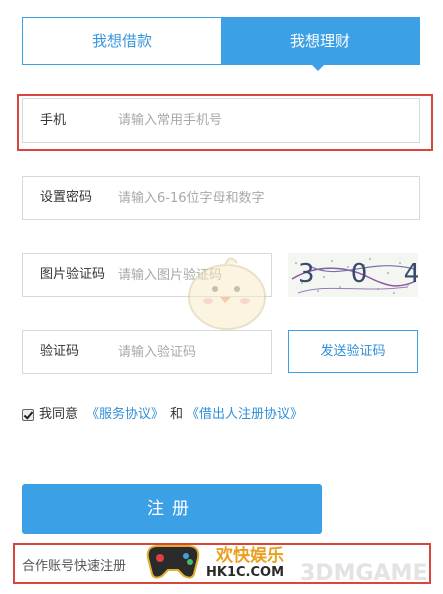  What do you see at coordinates (173, 562) in the screenshot?
I see `gamepad-watermark-icon` at bounding box center [173, 562].